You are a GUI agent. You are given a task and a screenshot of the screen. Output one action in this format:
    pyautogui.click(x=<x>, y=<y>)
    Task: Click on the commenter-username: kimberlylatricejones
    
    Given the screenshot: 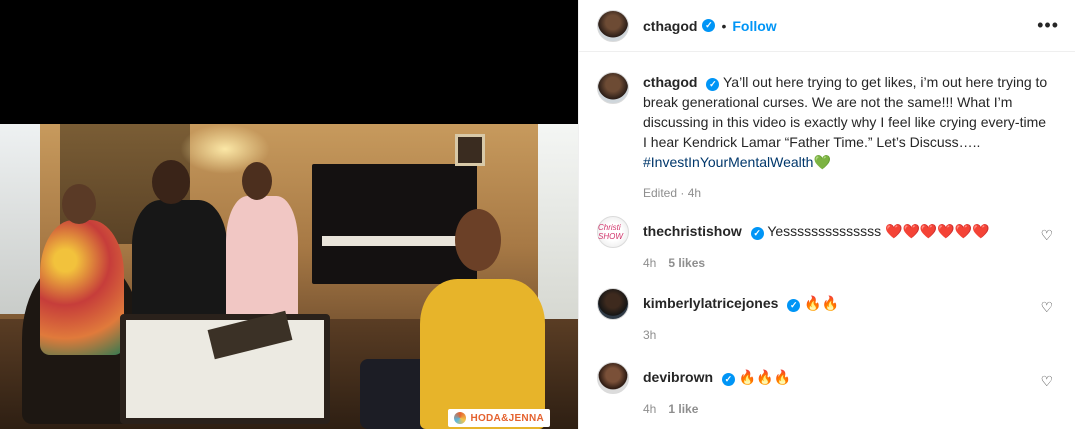 What is the action you would take?
    pyautogui.click(x=710, y=303)
    